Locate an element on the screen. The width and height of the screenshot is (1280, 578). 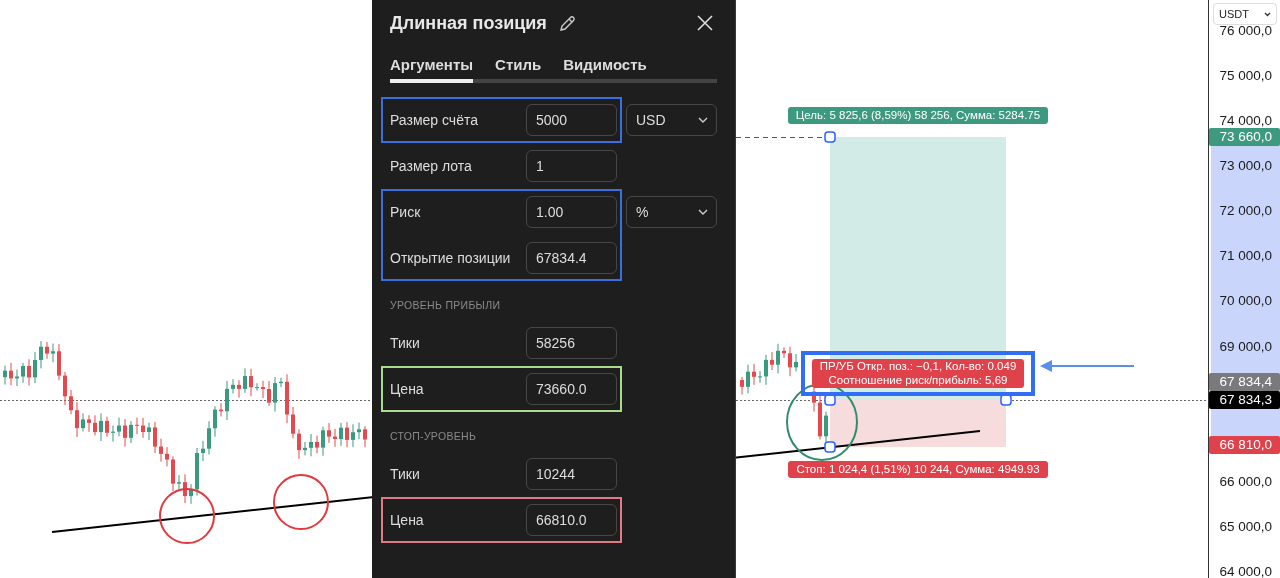
input-field: 10244 is located at coordinates (571, 474).